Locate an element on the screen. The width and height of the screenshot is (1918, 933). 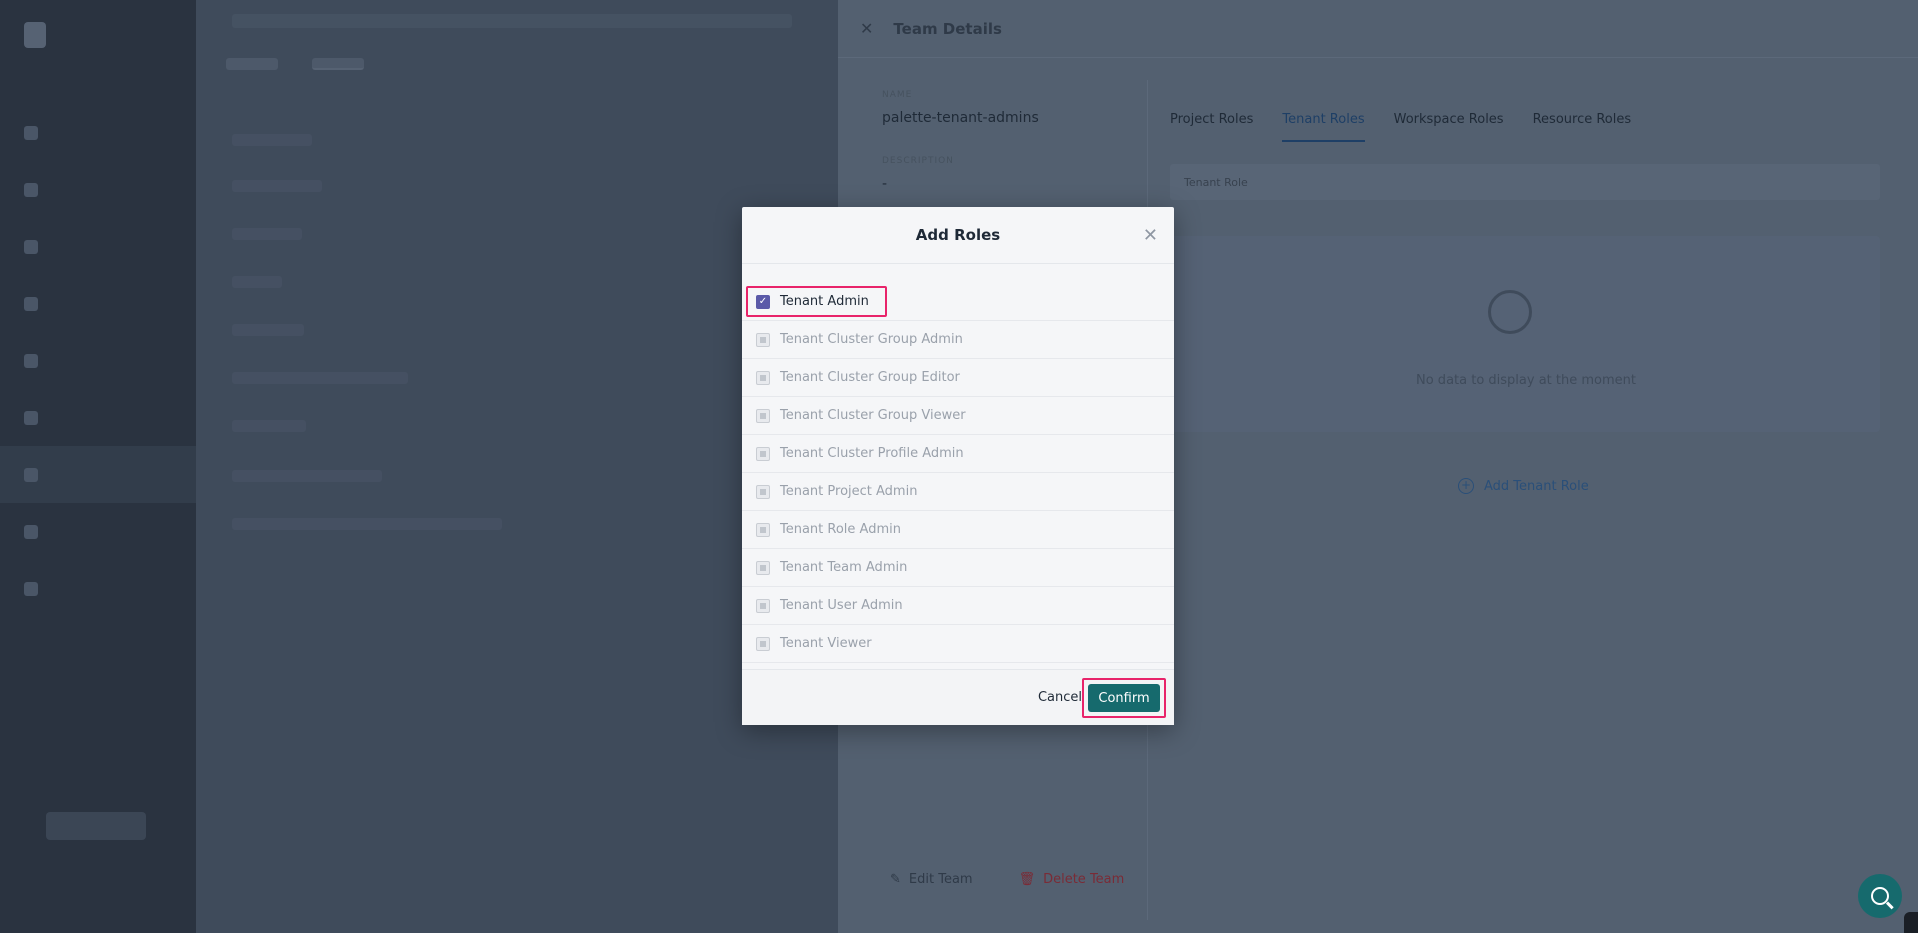
modal-footer: Cancel Confirm is located at coordinates (958, 697).